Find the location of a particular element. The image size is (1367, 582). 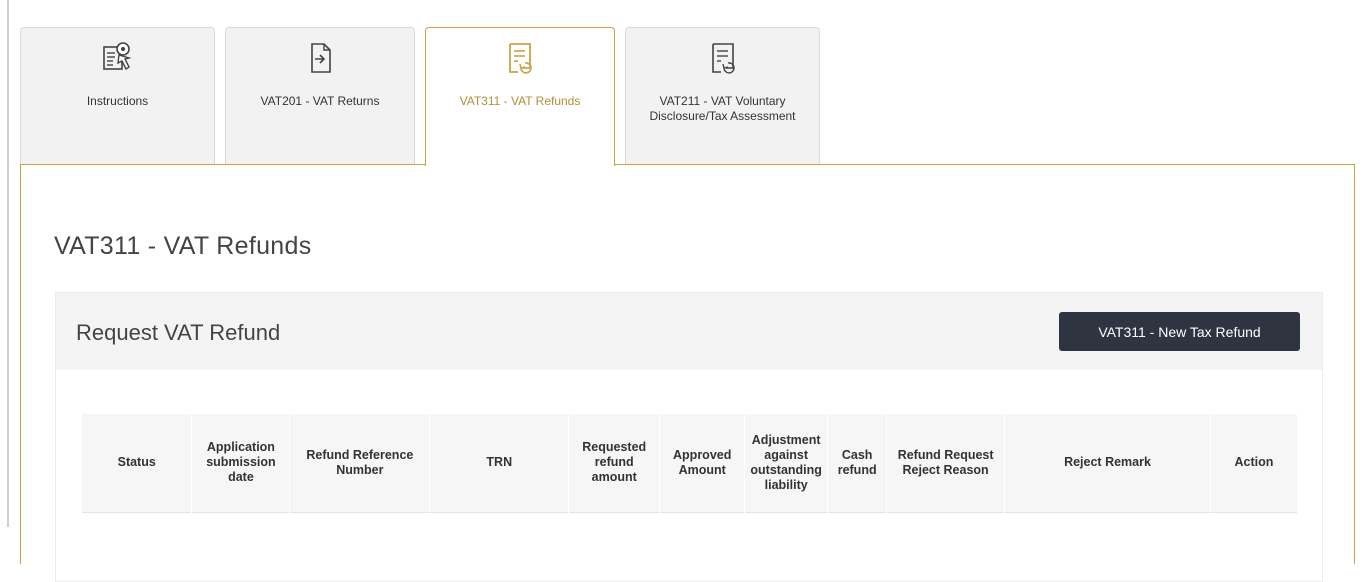

section-title: Request VAT Refund is located at coordinates (178, 332).